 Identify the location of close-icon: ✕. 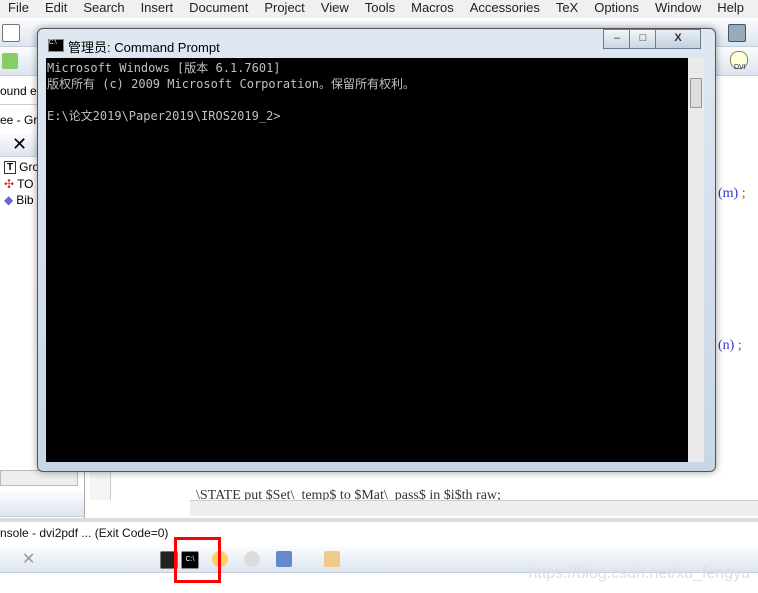
(19, 144).